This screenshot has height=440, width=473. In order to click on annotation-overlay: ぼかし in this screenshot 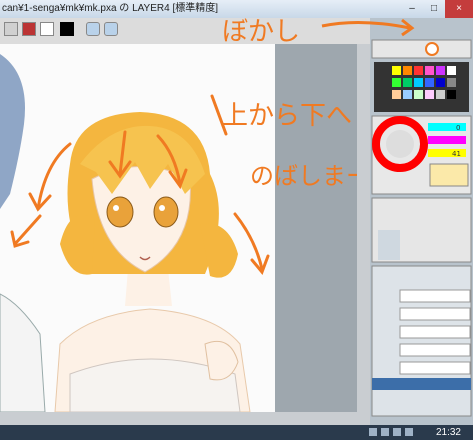, I will do `click(318, 32)`.